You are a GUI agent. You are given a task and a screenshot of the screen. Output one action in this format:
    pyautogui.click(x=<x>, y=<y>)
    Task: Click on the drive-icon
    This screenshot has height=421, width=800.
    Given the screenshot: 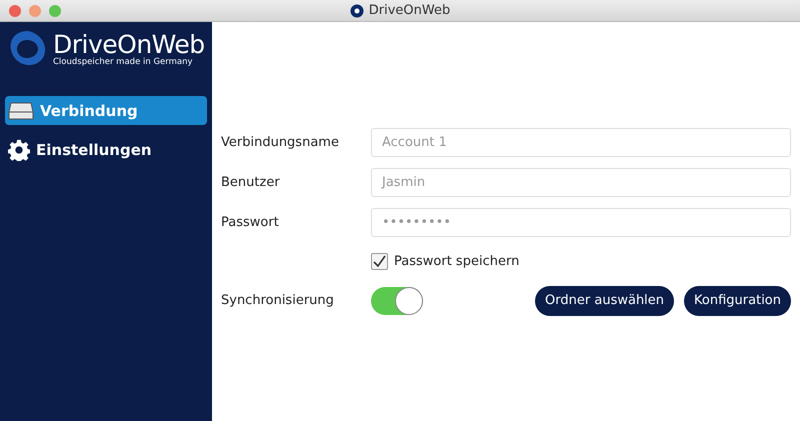 What is the action you would take?
    pyautogui.click(x=21, y=110)
    